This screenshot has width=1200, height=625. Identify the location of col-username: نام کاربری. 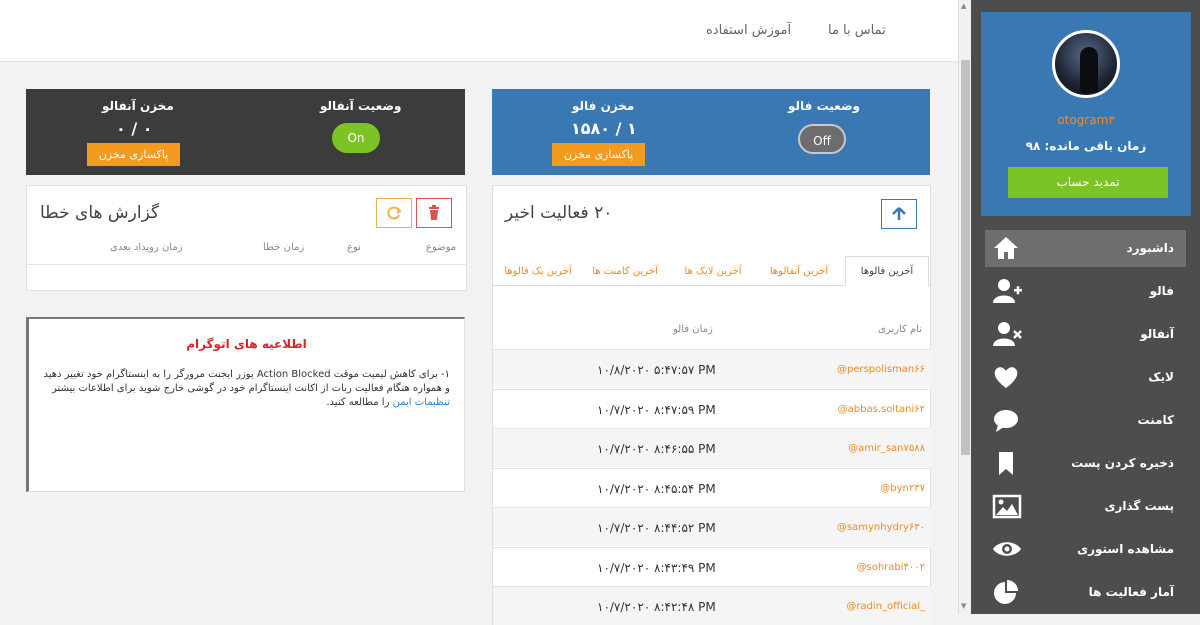
(900, 329).